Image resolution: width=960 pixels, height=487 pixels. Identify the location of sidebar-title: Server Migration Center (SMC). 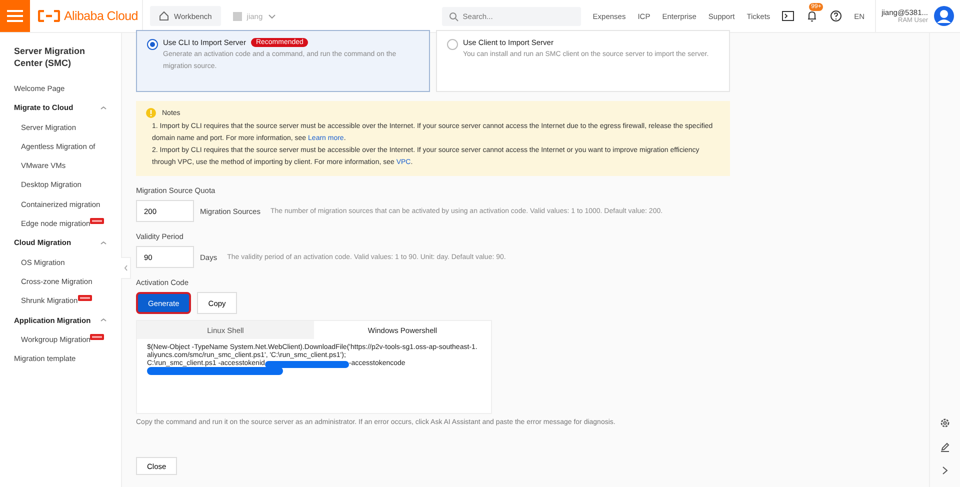
(49, 57).